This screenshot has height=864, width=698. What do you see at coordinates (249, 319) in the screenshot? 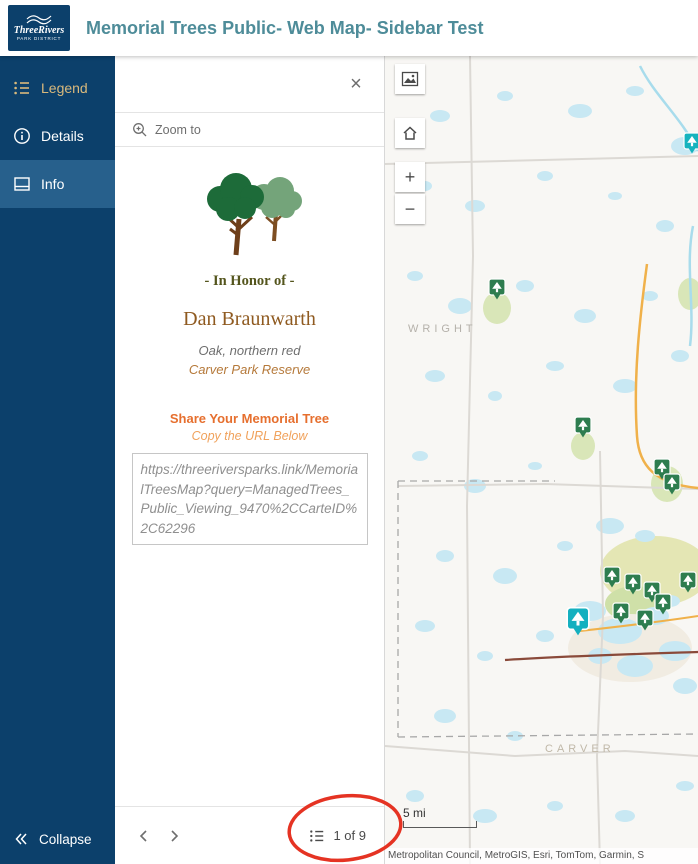
I see `honoree-name: Dan Braunwarth` at bounding box center [249, 319].